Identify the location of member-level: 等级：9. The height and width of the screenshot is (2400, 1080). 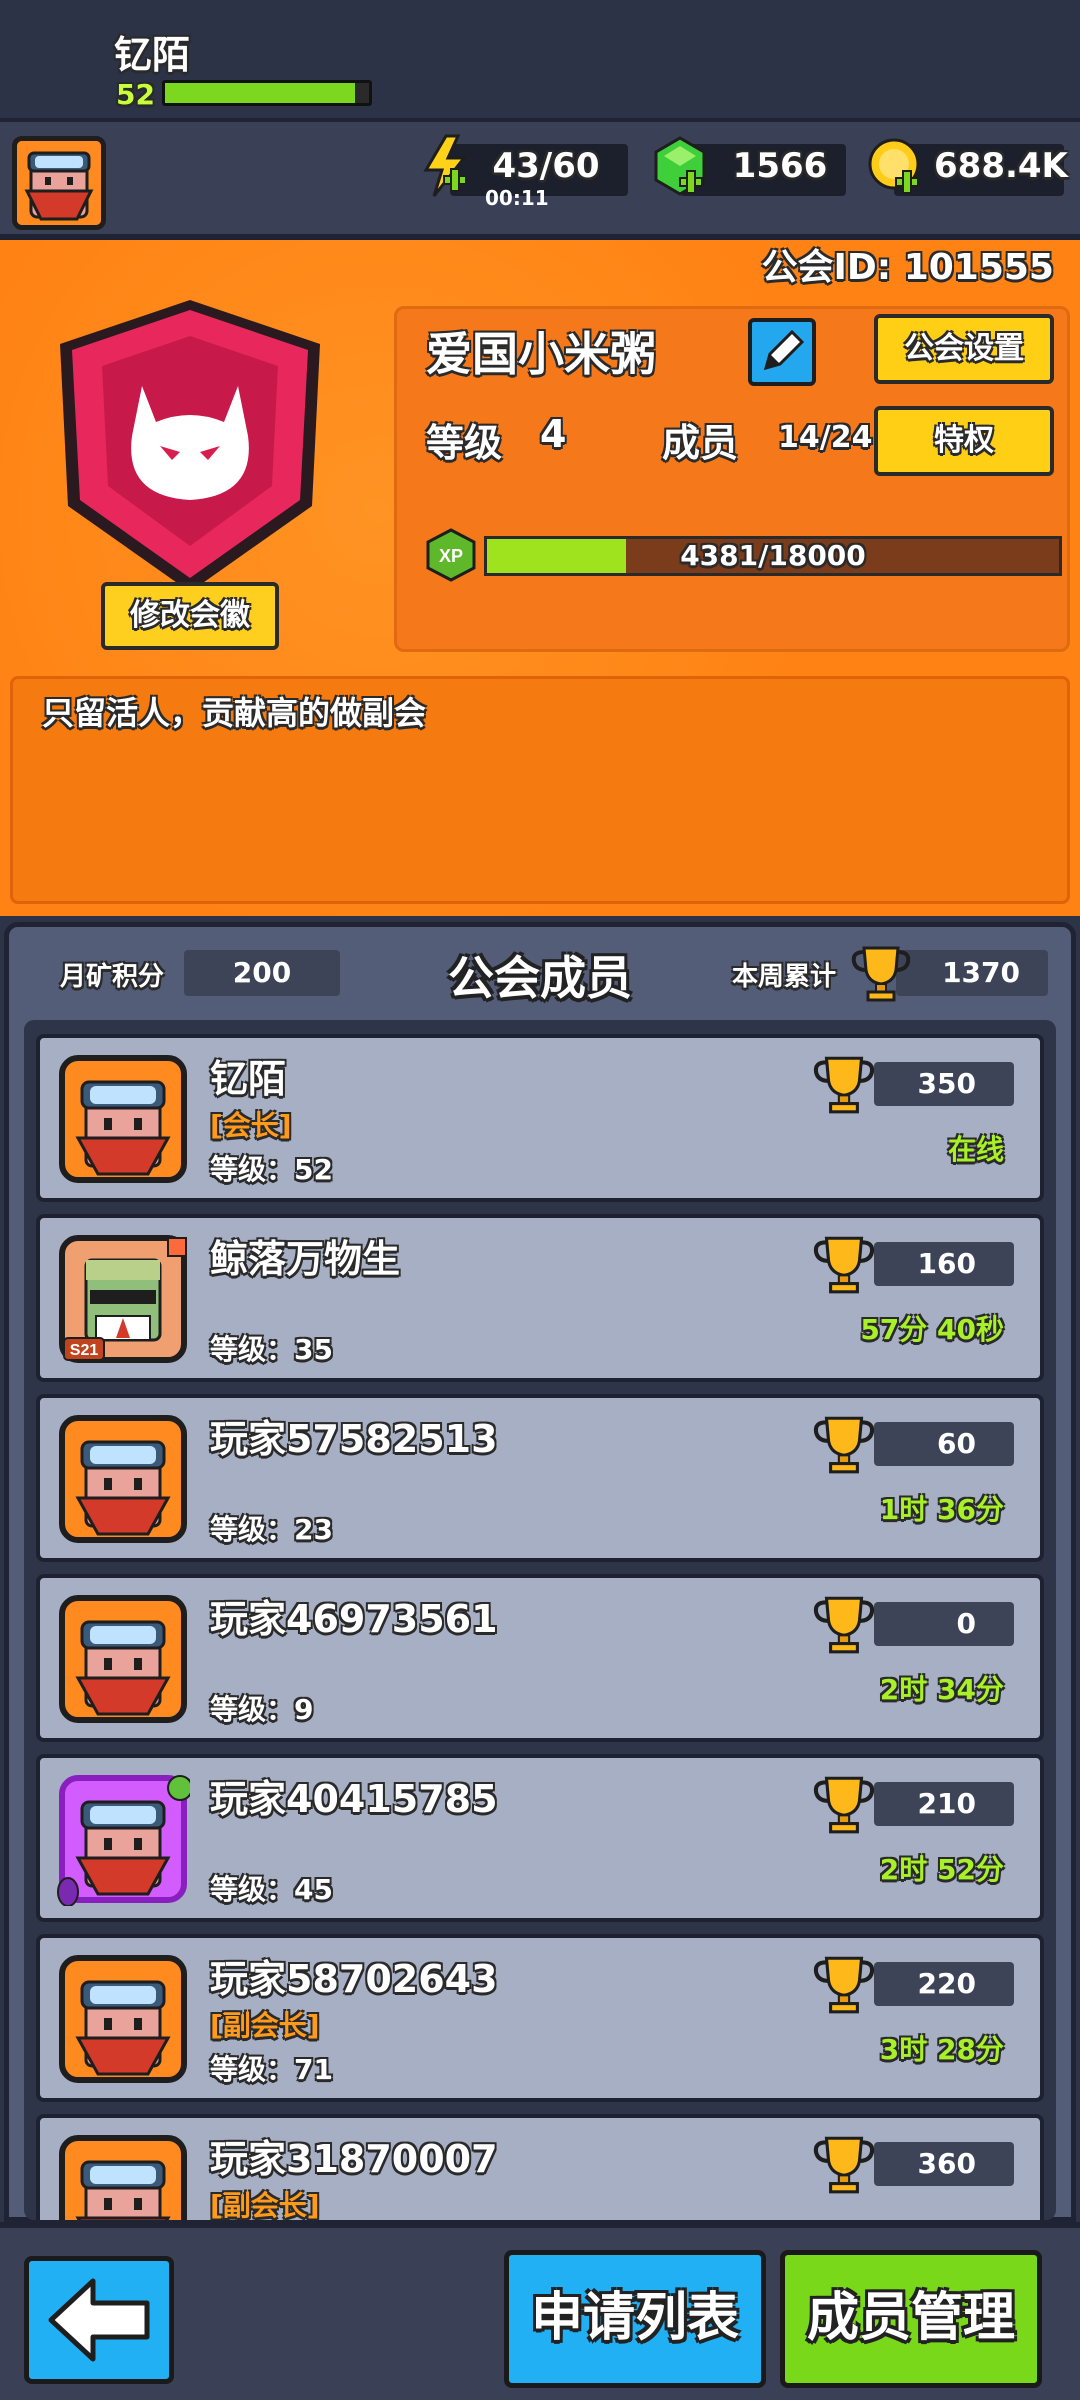
(262, 1709).